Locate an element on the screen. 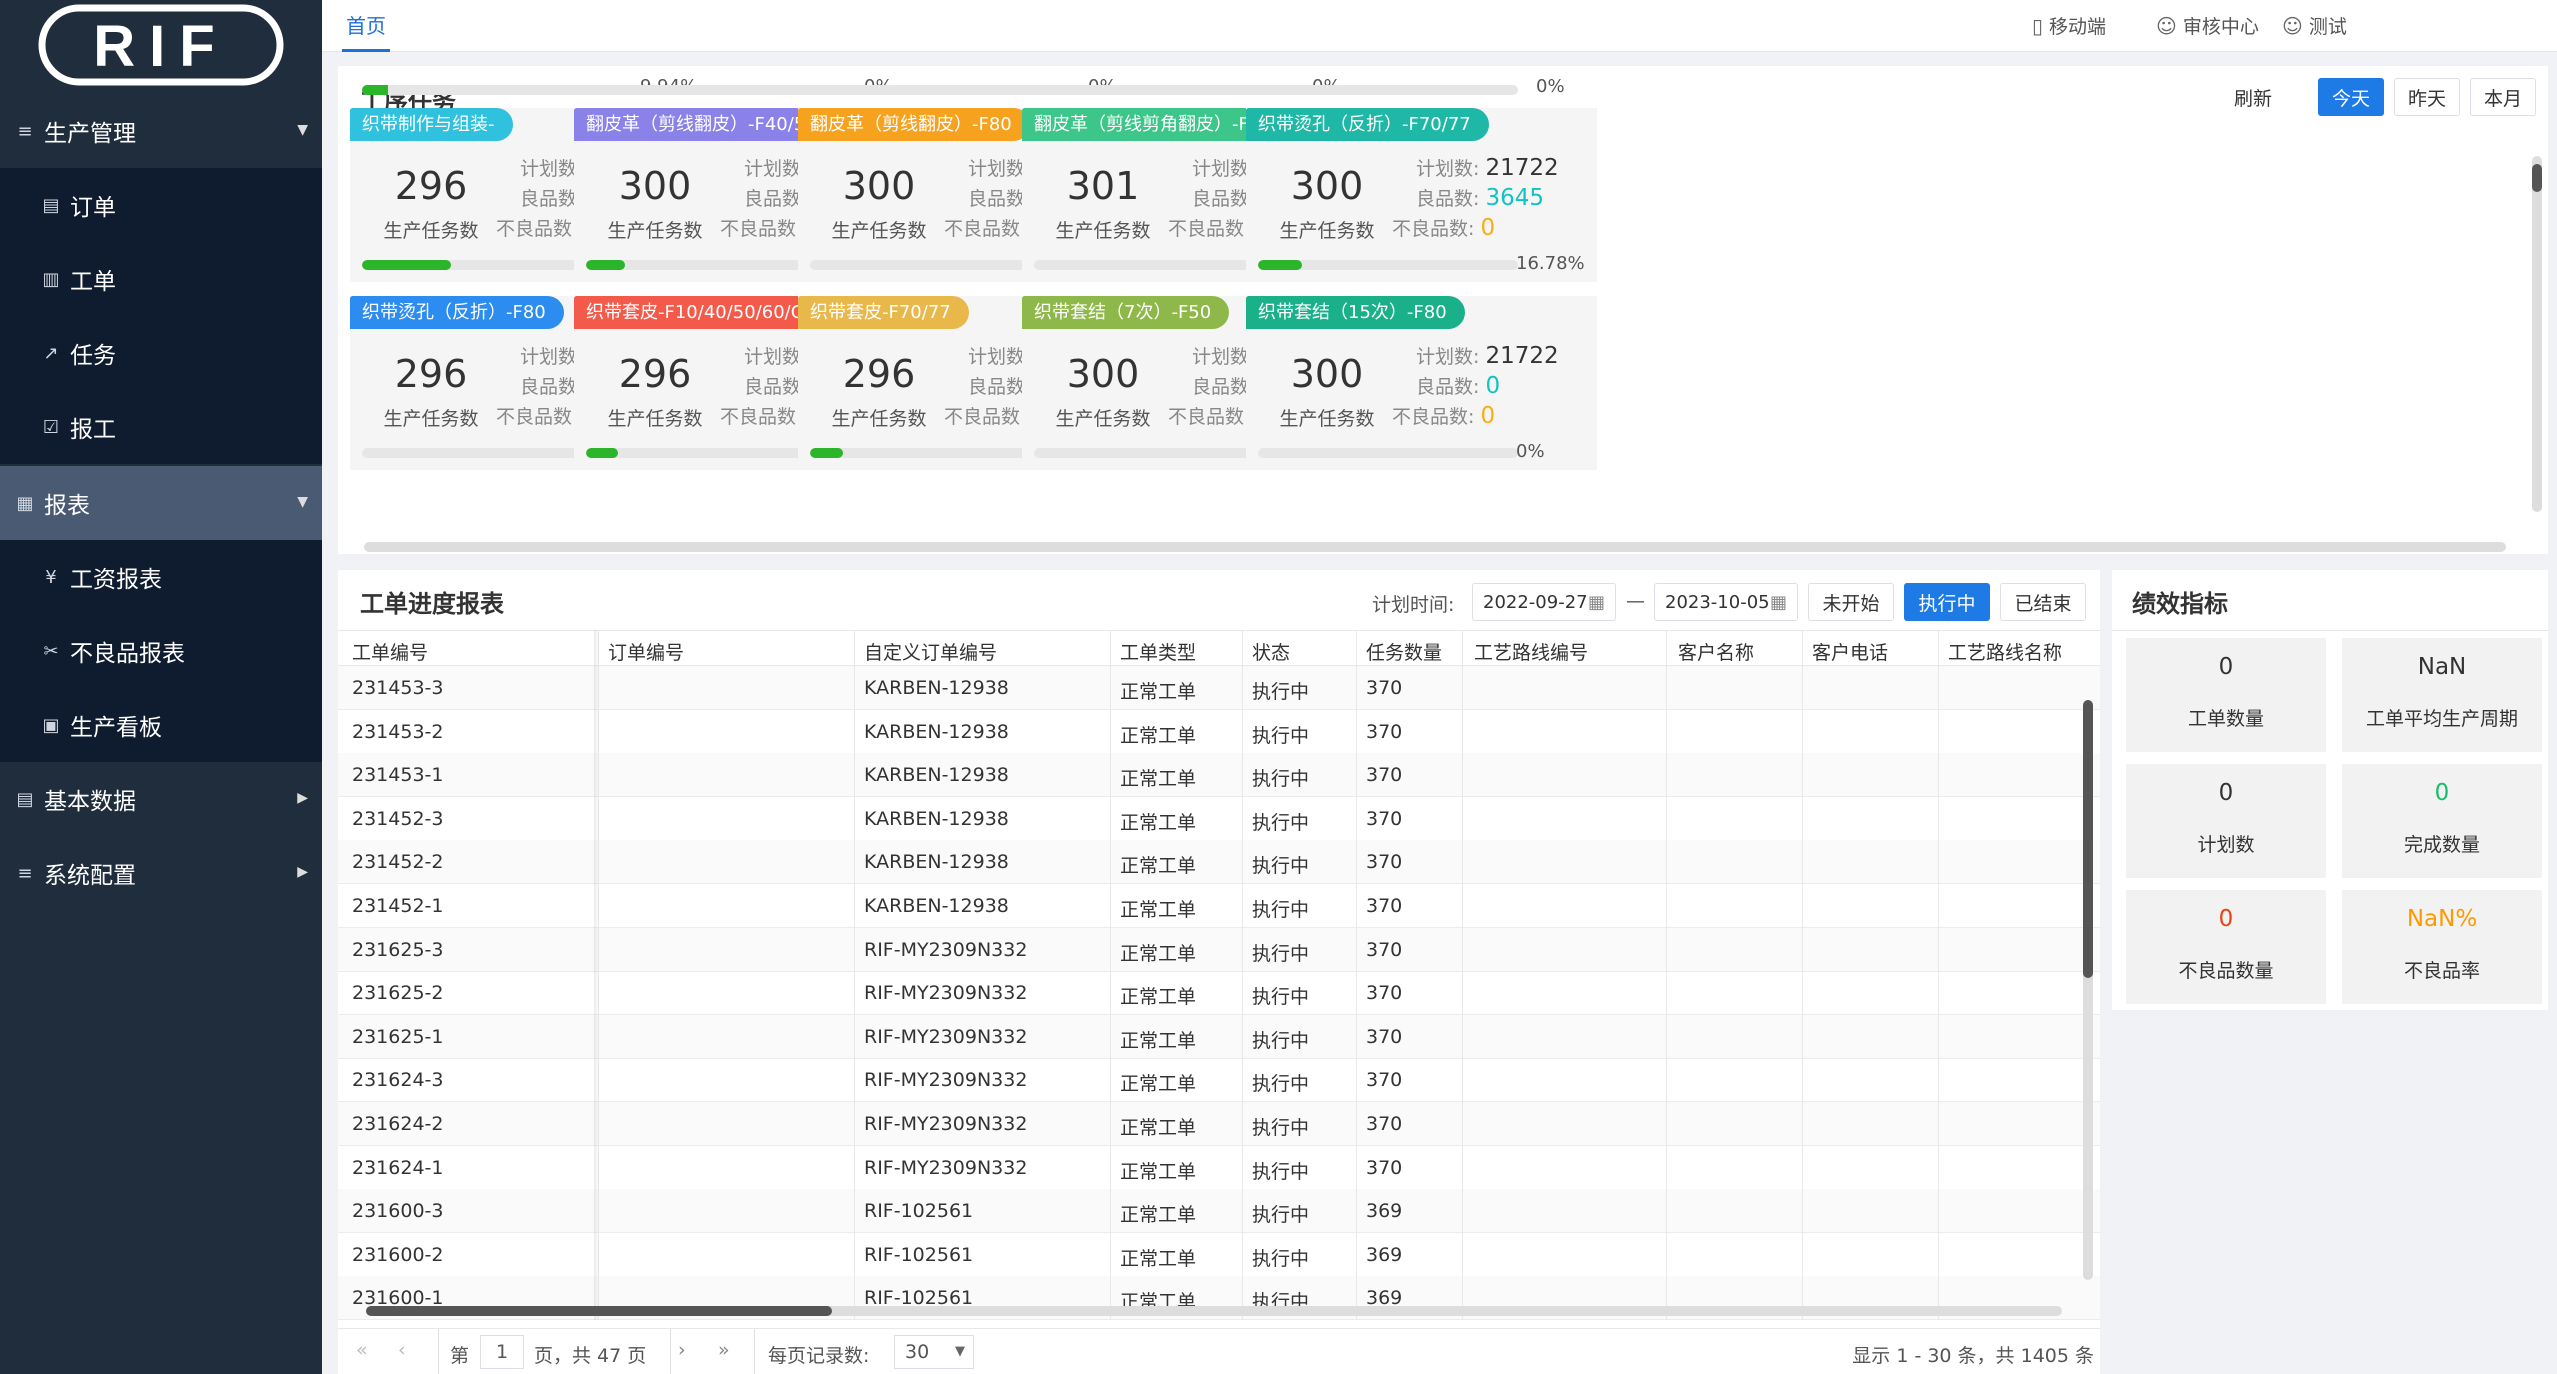 This screenshot has height=1374, width=2557. column-header: 工艺路线名称 is located at coordinates (2005, 651).